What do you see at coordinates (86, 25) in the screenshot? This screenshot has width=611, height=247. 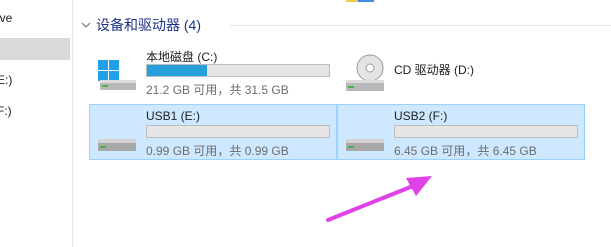 I see `chevron-down-icon` at bounding box center [86, 25].